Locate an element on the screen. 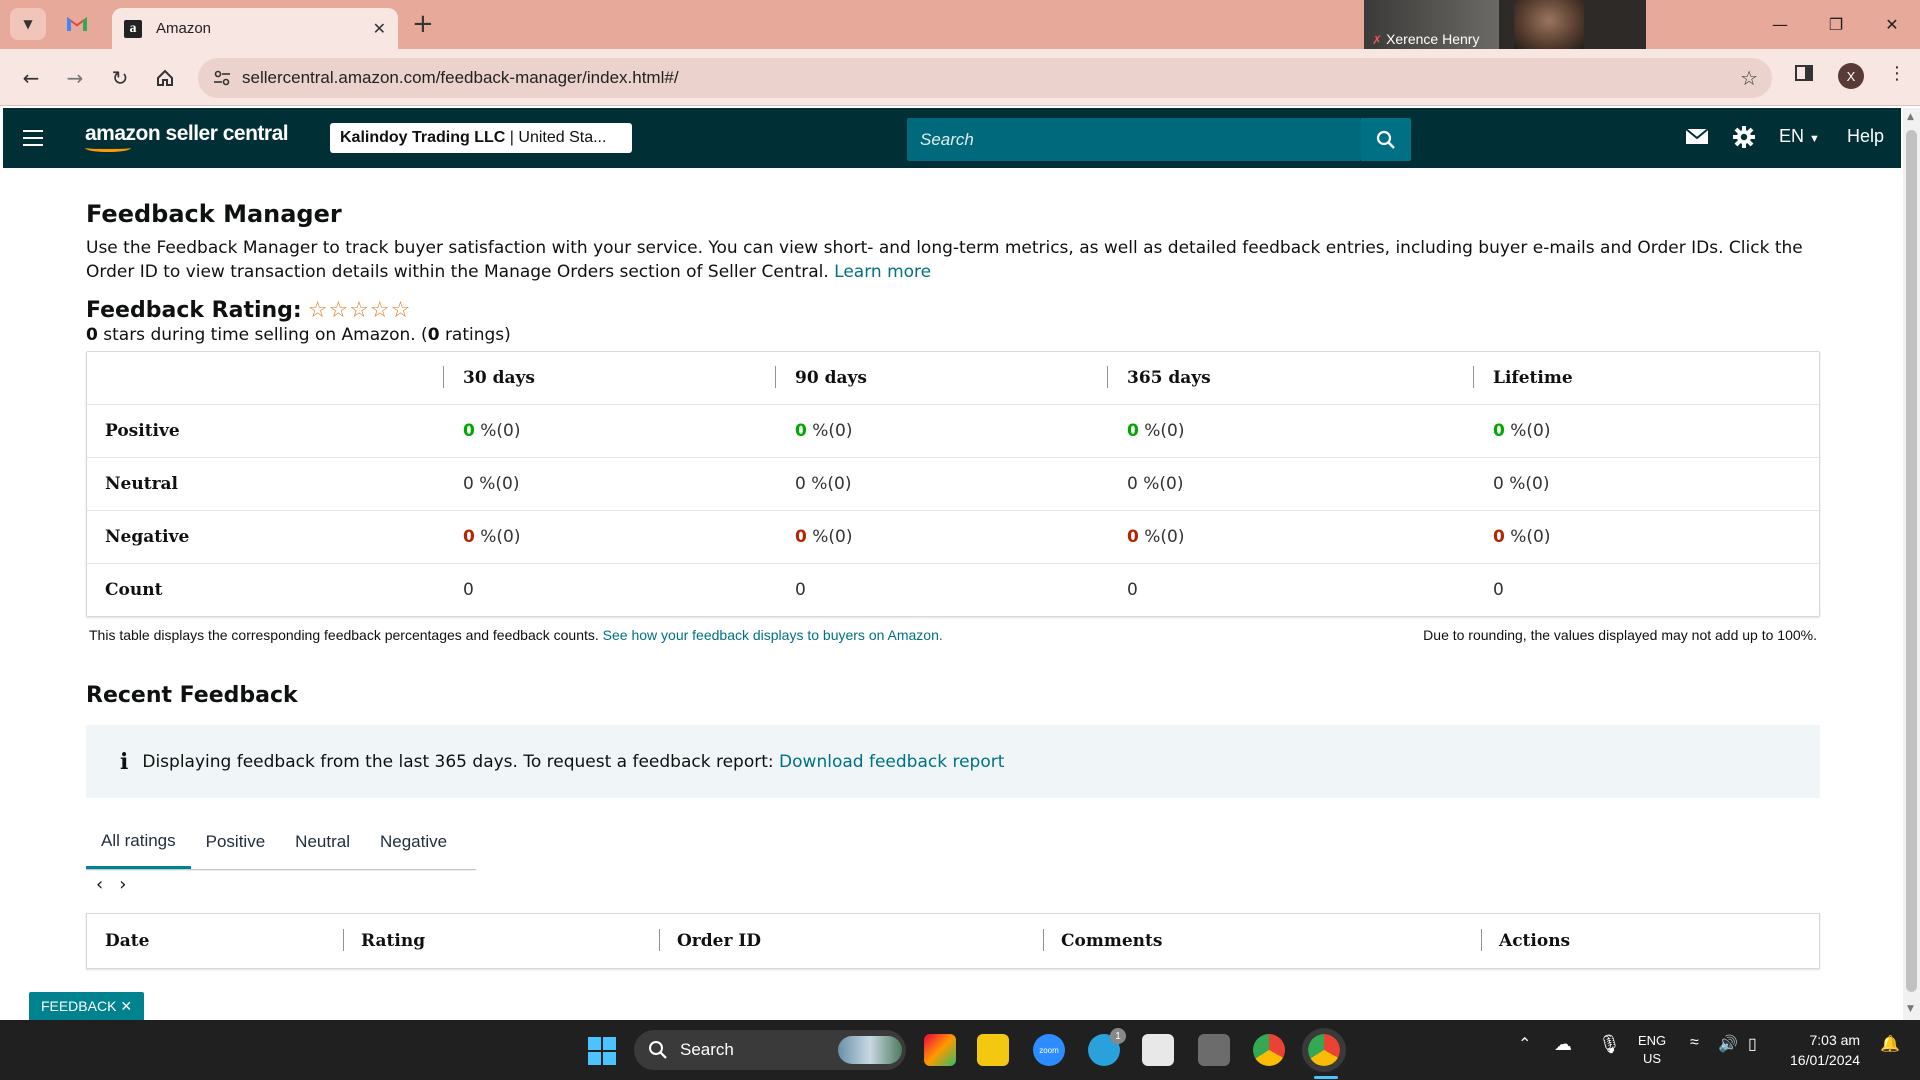 The height and width of the screenshot is (1080, 1920). notification-bell-icon: 🔔 is located at coordinates (1890, 1044).